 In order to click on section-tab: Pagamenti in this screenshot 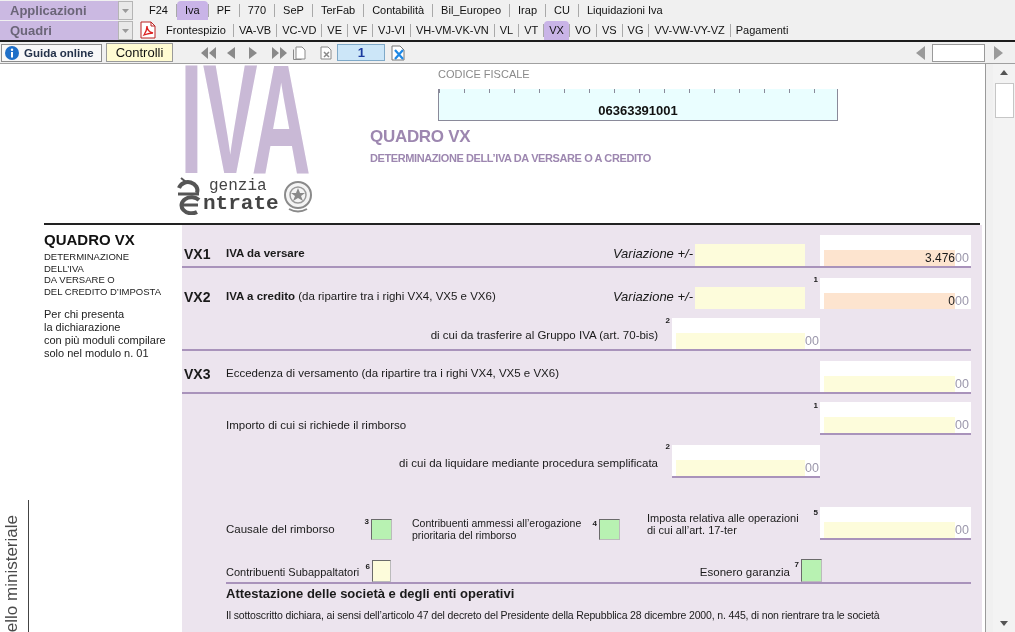, I will do `click(762, 30)`.